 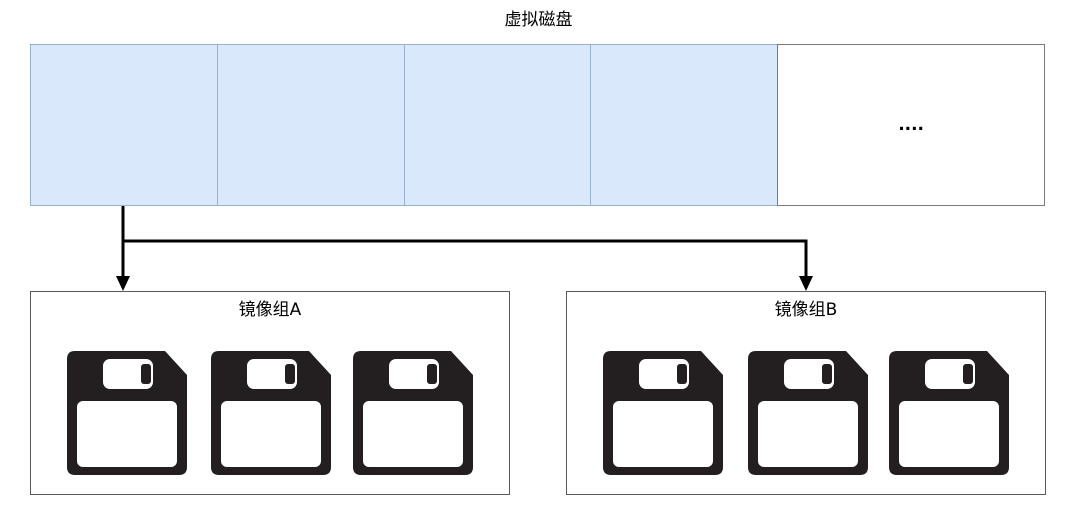 What do you see at coordinates (806, 310) in the screenshot?
I see `mirror-group-b-label: 镜像组B` at bounding box center [806, 310].